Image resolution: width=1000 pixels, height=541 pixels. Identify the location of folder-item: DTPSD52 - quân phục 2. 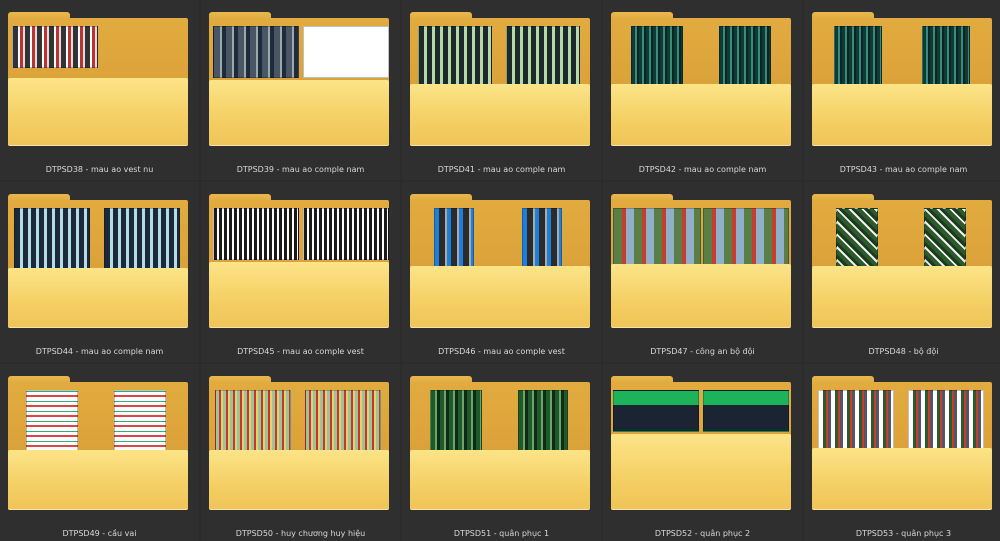
(702, 452).